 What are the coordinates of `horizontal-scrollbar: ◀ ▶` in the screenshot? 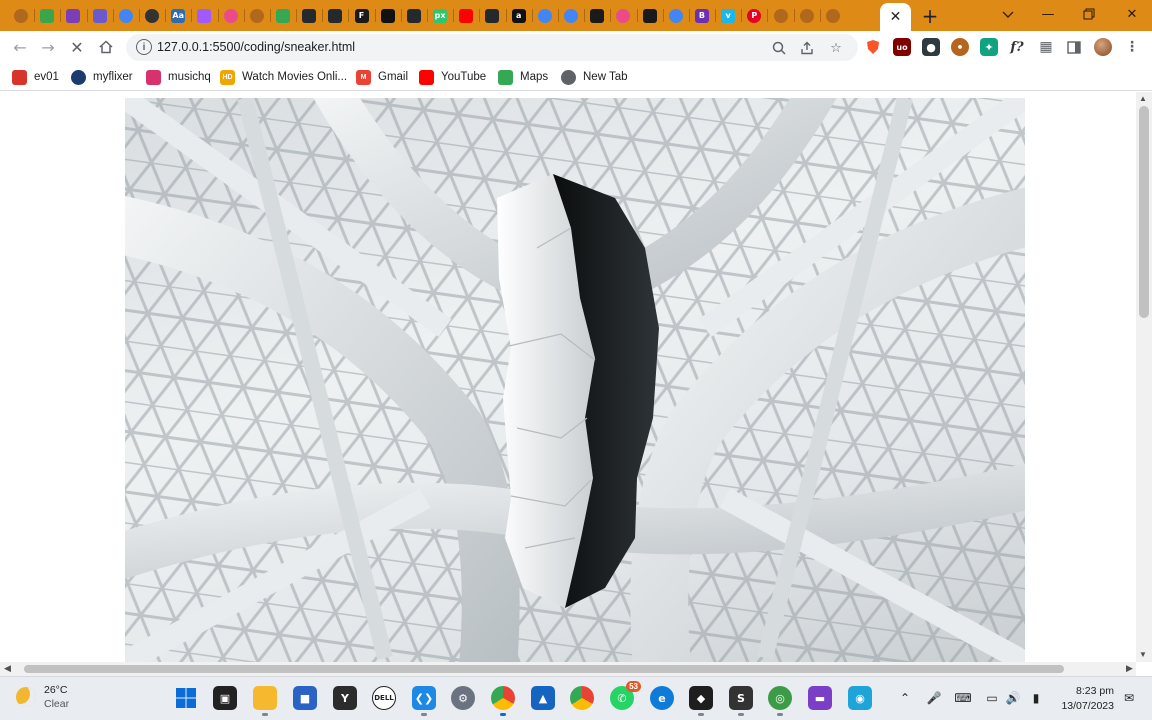 It's located at (568, 669).